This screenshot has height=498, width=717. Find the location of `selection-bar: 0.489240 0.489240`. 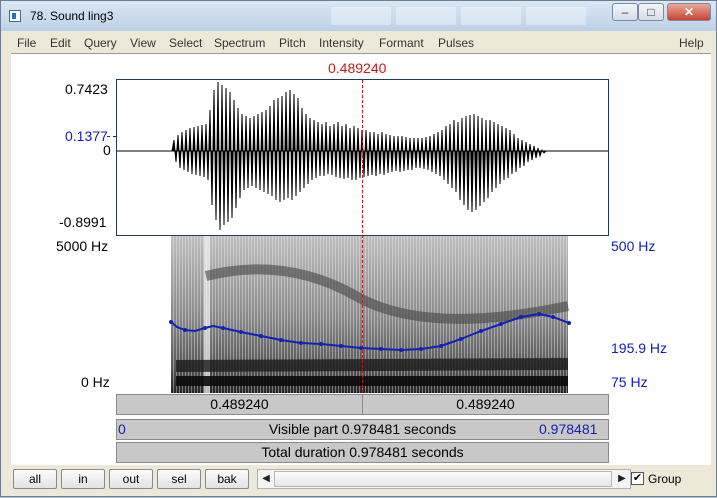

selection-bar: 0.489240 0.489240 is located at coordinates (362, 404).